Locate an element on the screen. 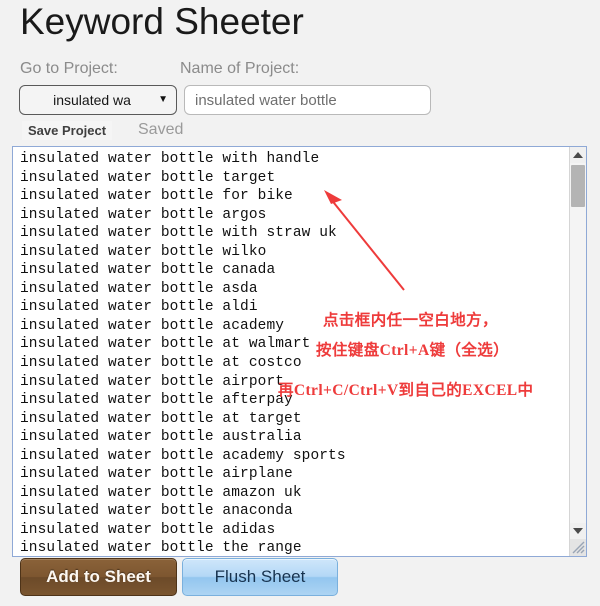 This screenshot has width=600, height=606. keyword-row: insulated water bottle canada is located at coordinates (148, 270).